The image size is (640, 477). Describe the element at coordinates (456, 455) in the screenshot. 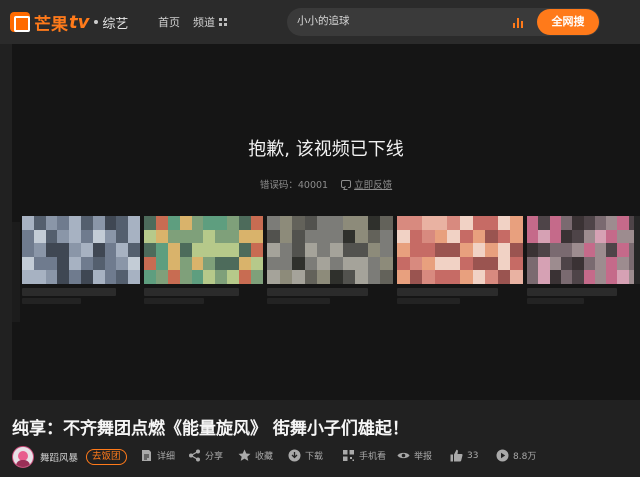

I see `thumbs-up-icon` at that location.